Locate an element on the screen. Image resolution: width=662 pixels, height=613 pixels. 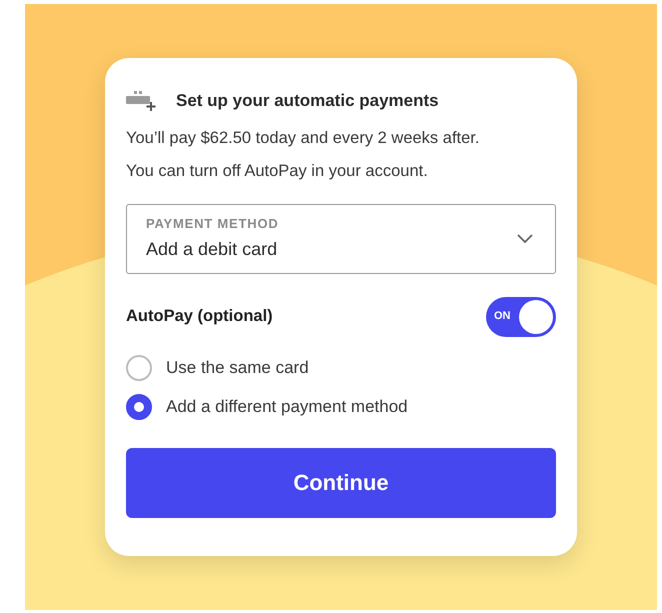
radio-label: Add a different payment method is located at coordinates (287, 407).